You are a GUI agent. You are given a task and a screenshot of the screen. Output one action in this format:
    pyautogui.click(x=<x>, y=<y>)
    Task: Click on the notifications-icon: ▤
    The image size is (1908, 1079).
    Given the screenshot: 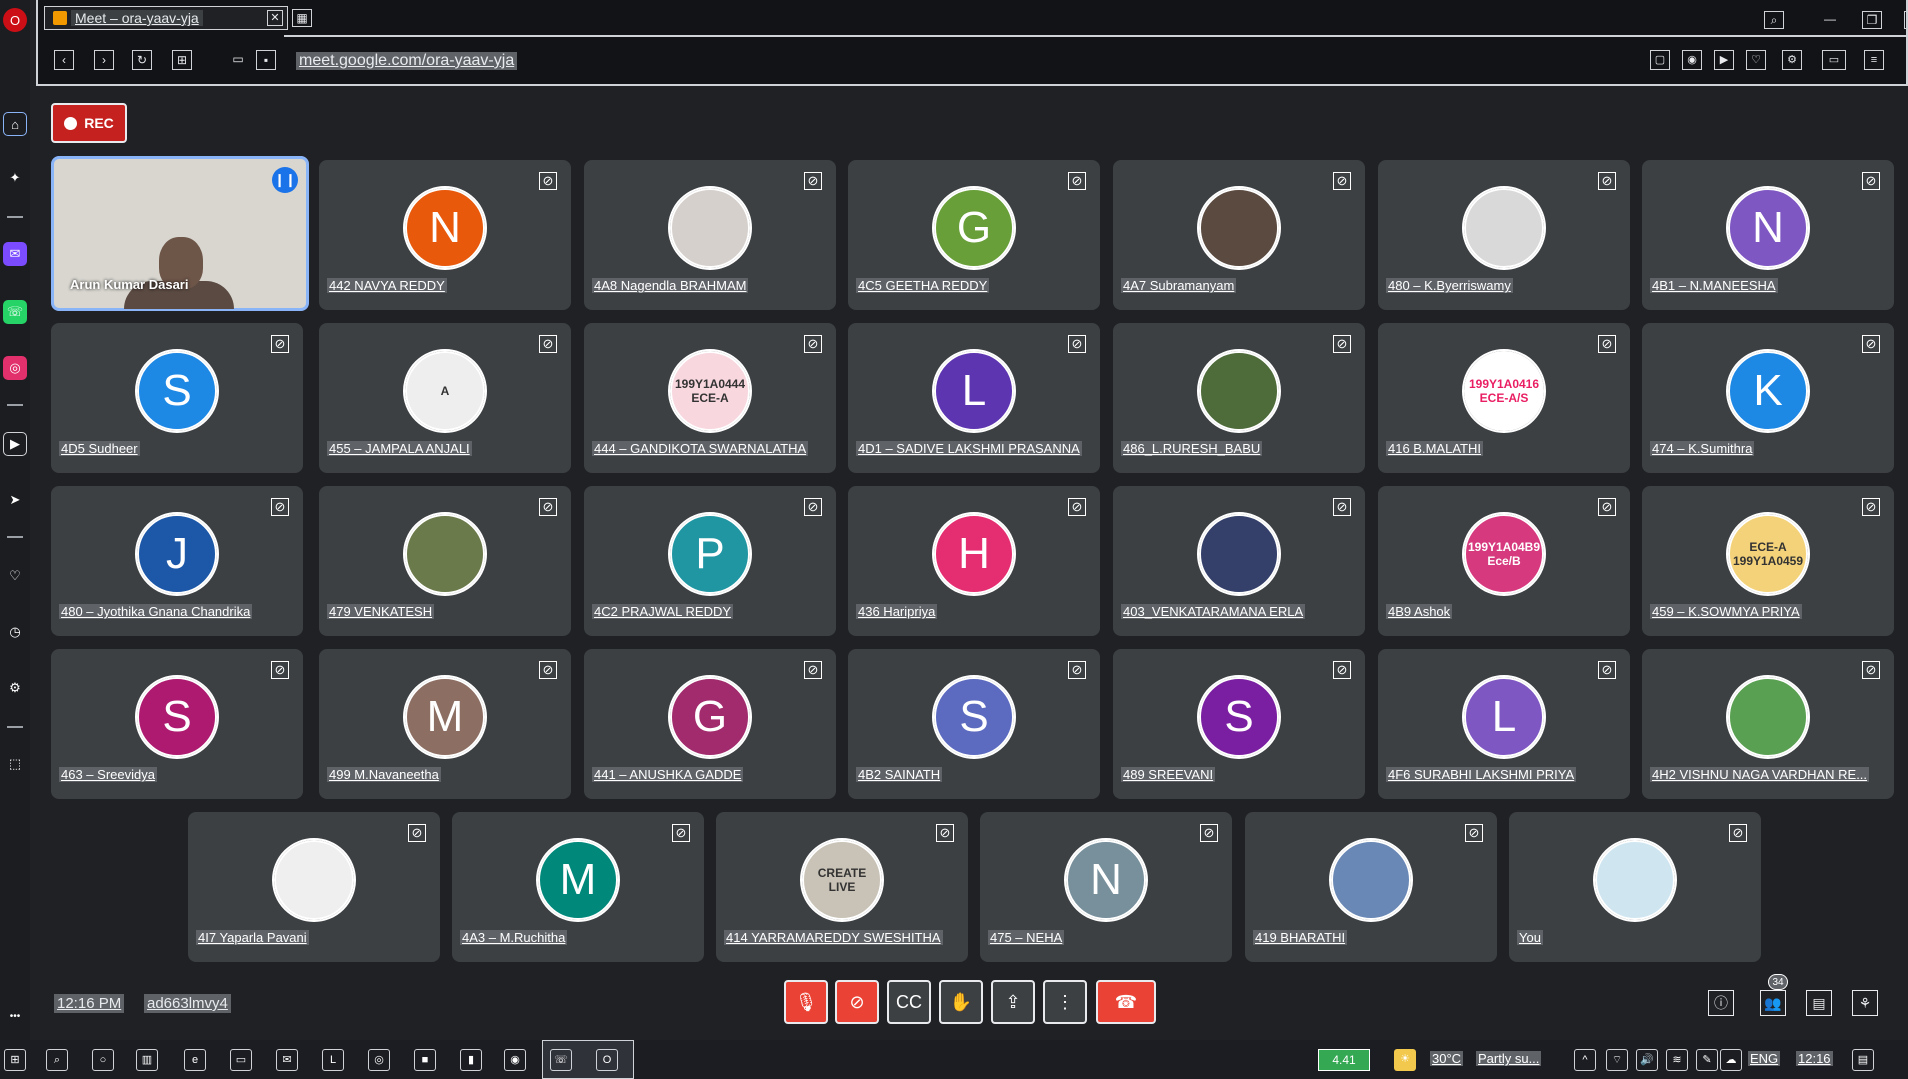 What is the action you would take?
    pyautogui.click(x=1863, y=1060)
    